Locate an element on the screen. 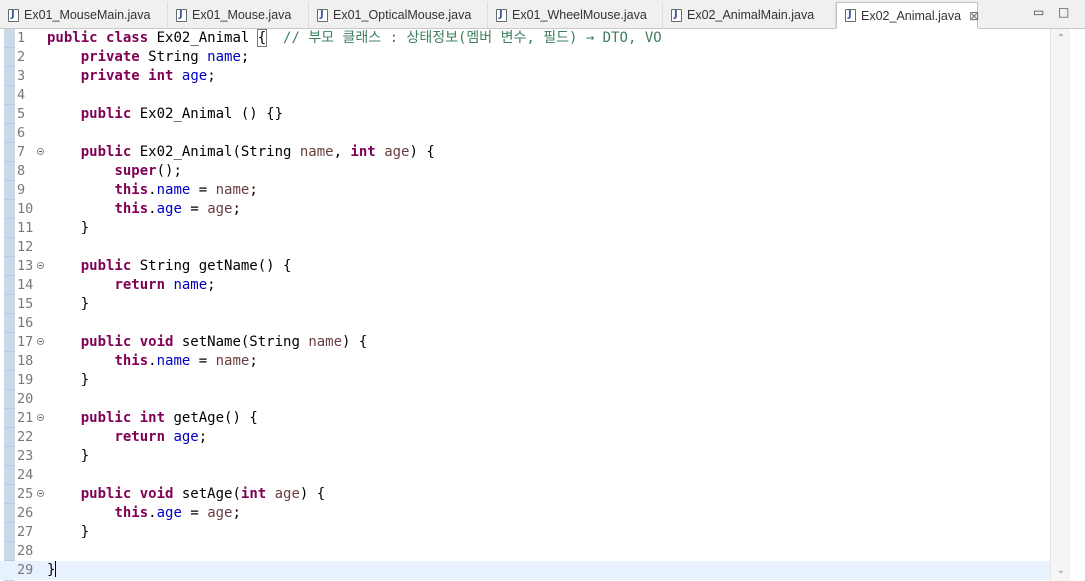 This screenshot has width=1085, height=581. code-line: 8 super(); is located at coordinates (525, 171).